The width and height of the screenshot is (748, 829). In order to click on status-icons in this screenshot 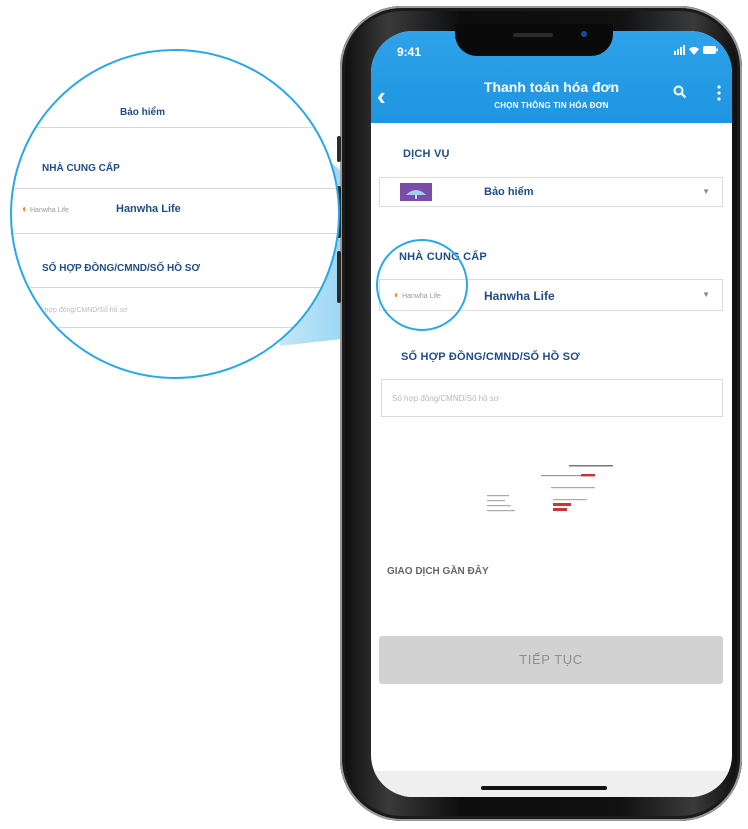, I will do `click(696, 51)`.